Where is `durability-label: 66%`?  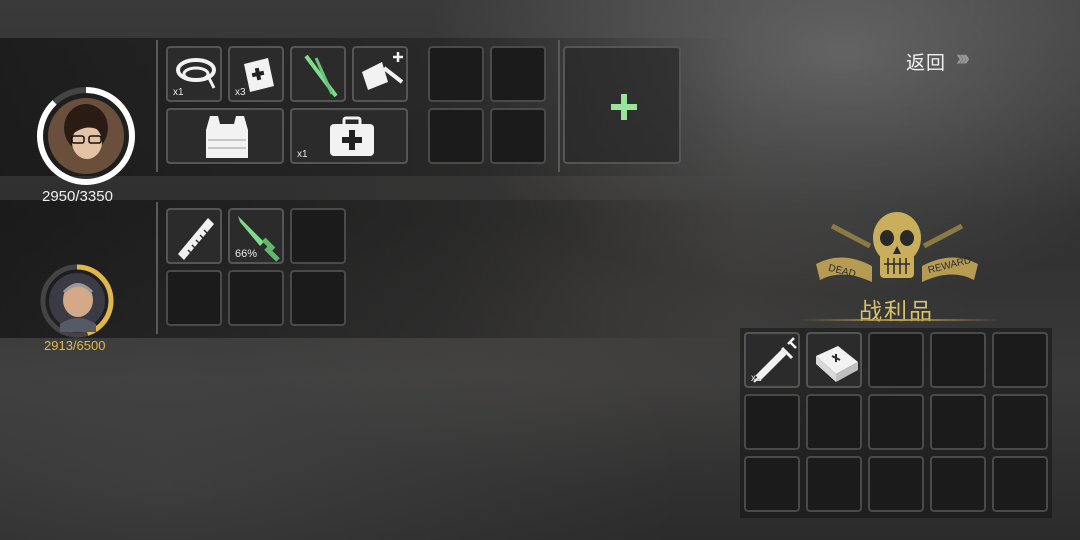
durability-label: 66% is located at coordinates (246, 254).